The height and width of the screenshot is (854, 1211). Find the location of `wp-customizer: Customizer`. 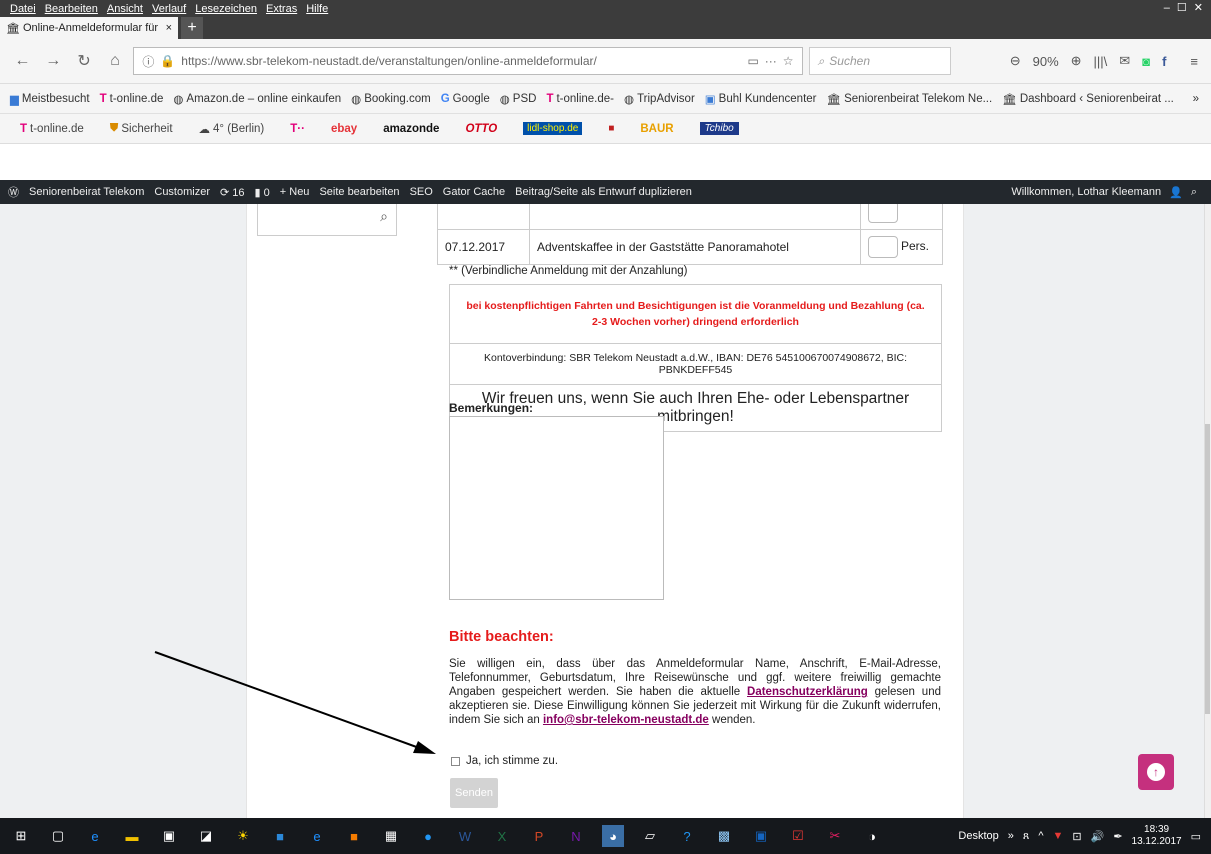

wp-customizer: Customizer is located at coordinates (182, 192).